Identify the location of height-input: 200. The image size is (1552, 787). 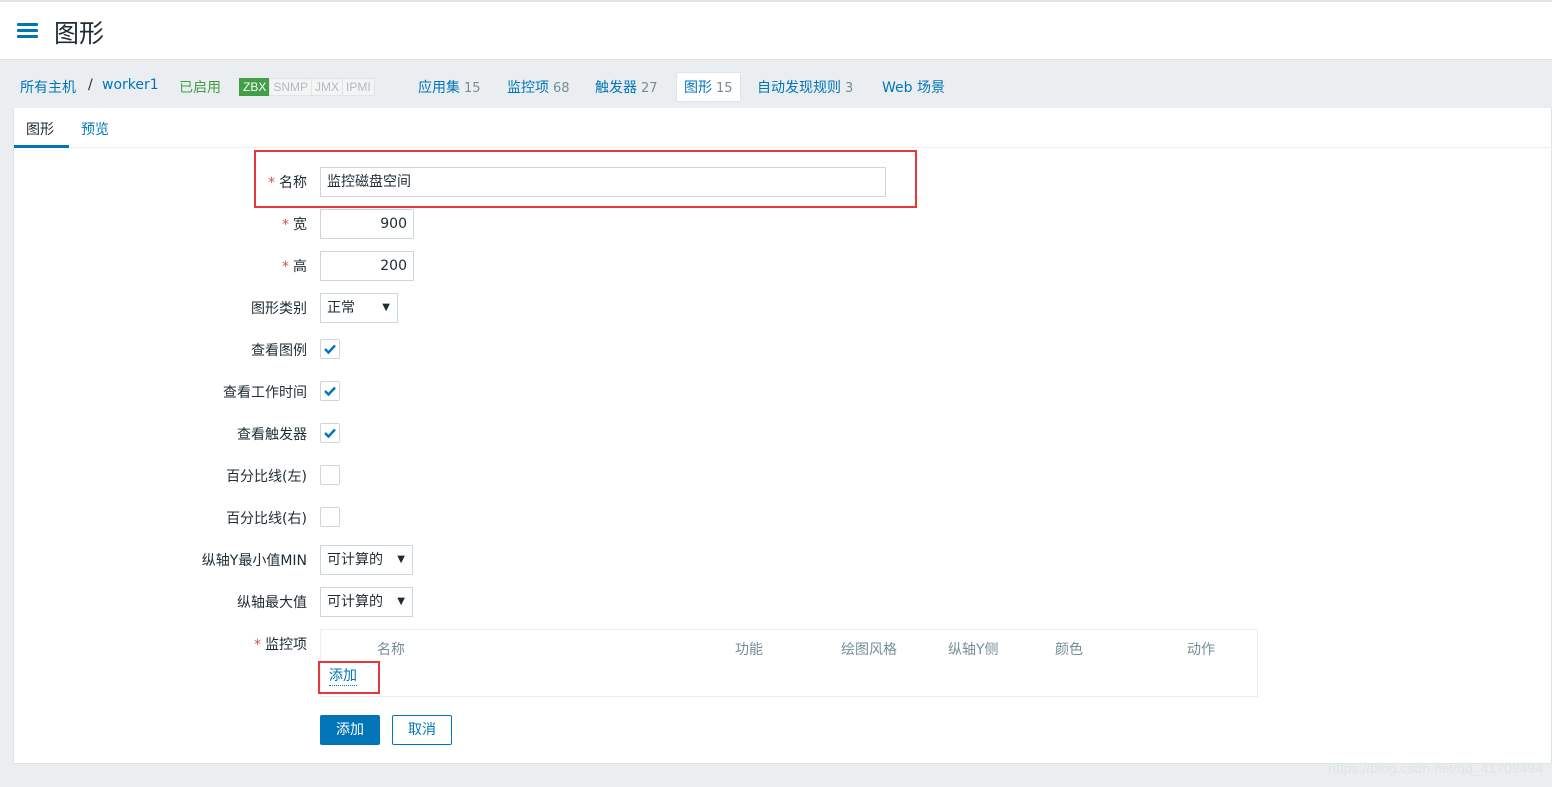
(367, 266).